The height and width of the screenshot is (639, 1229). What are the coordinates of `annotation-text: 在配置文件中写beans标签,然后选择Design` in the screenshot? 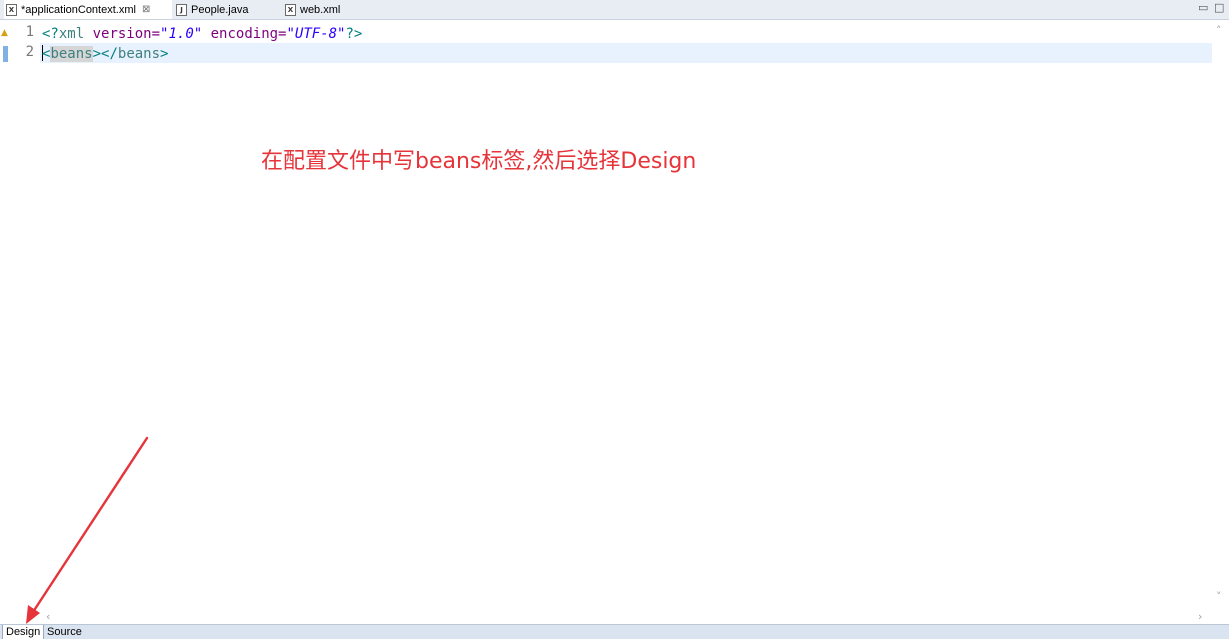 It's located at (479, 161).